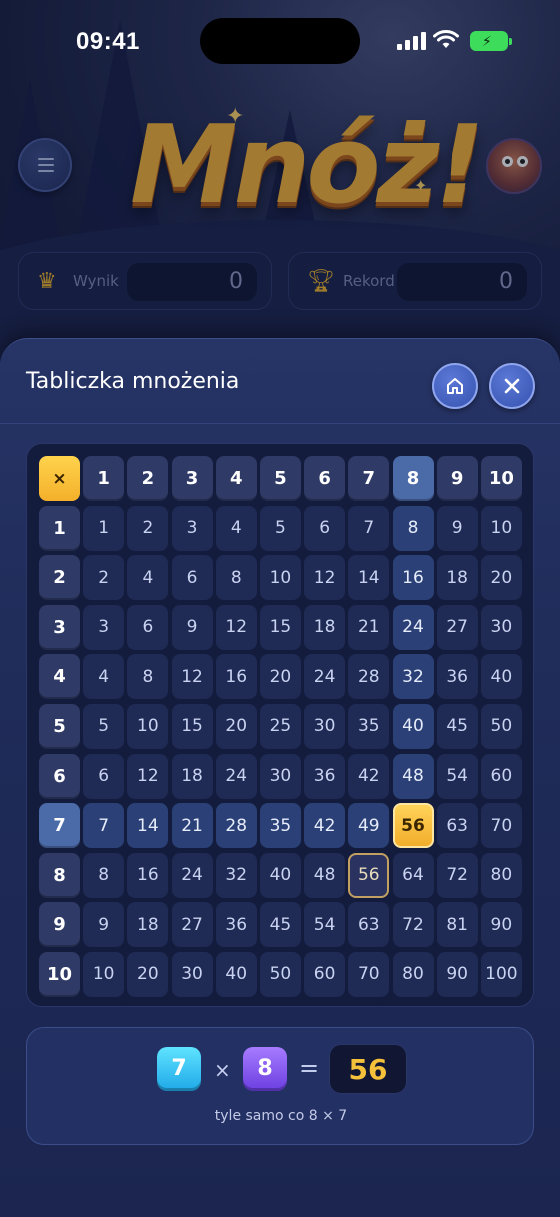 The height and width of the screenshot is (1217, 560). I want to click on row-header: 8, so click(59, 875).